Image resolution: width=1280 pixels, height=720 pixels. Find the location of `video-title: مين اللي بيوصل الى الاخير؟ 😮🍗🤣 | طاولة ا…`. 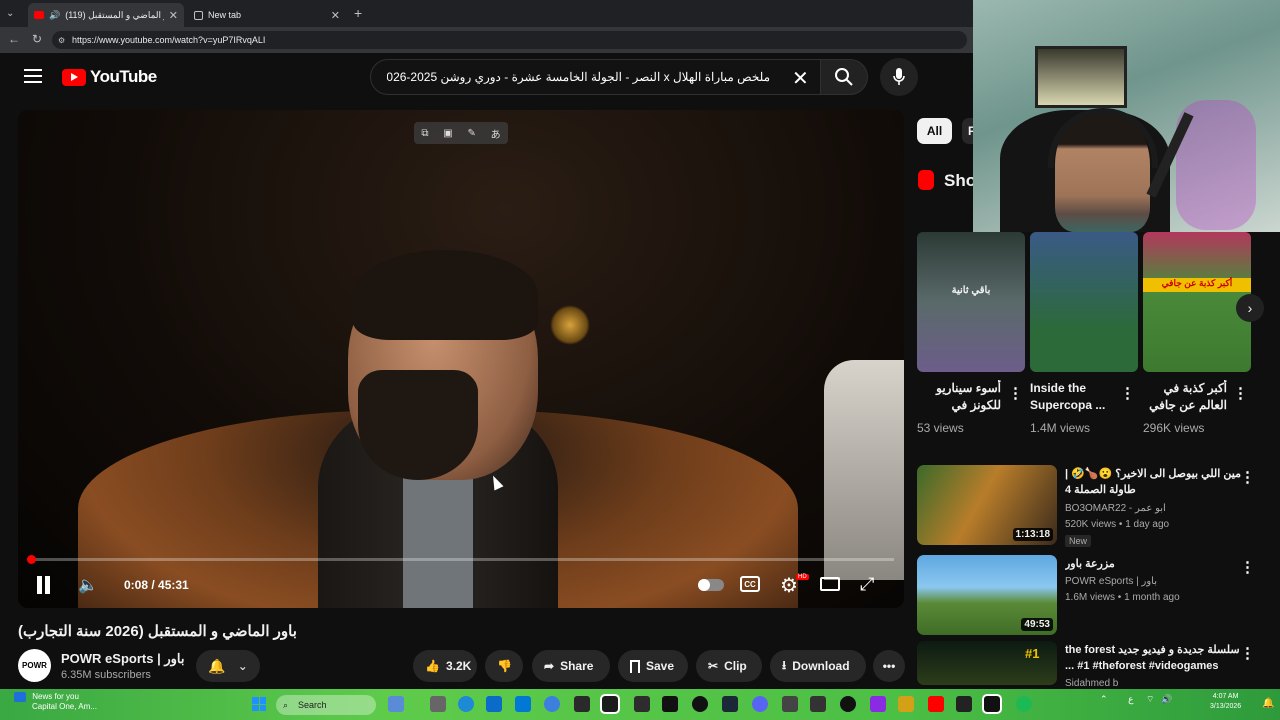

video-title: مين اللي بيوصل الى الاخير؟ 😮🍗🤣 | طاولة ا… is located at coordinates (1153, 482).